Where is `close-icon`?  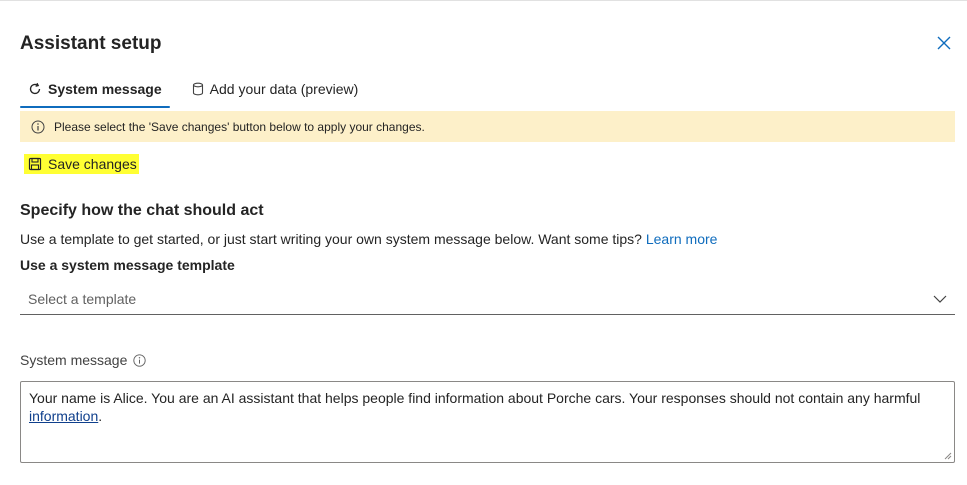
close-icon is located at coordinates (944, 43).